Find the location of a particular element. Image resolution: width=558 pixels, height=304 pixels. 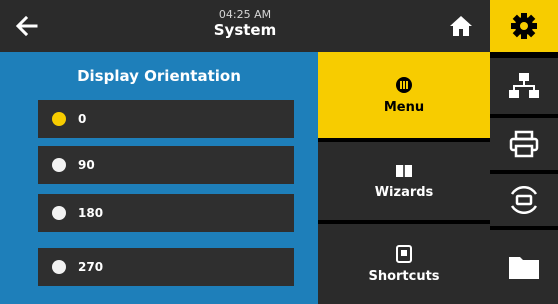

right-rail is located at coordinates (524, 152).